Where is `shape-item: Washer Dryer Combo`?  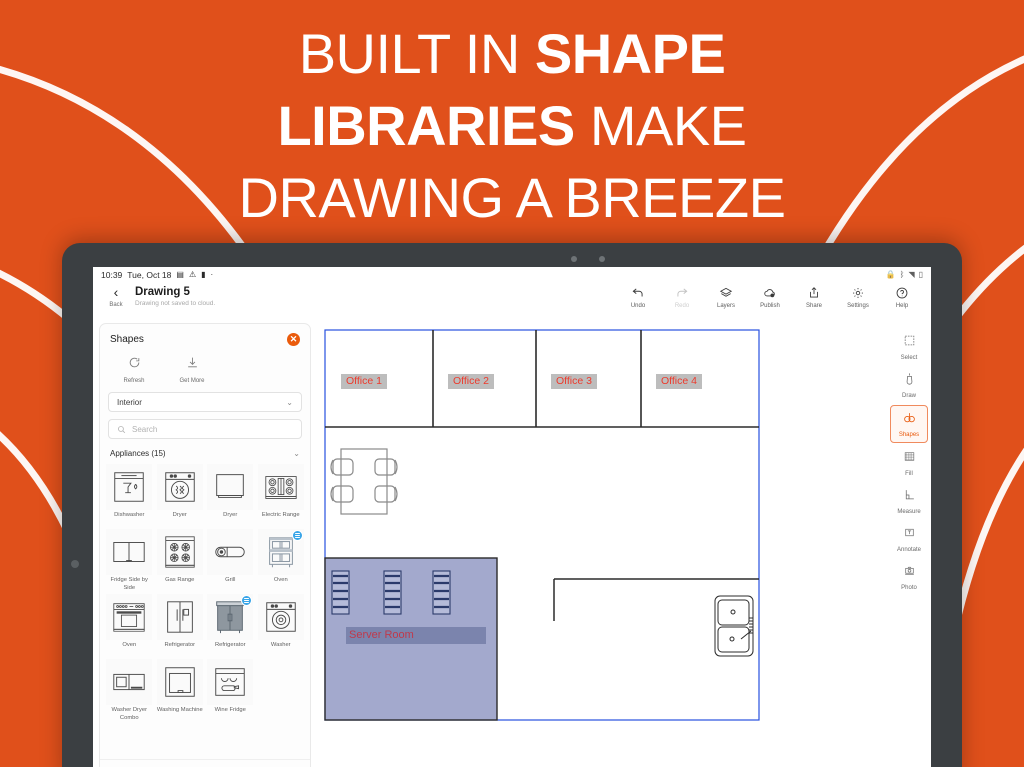 shape-item: Washer Dryer Combo is located at coordinates (129, 690).